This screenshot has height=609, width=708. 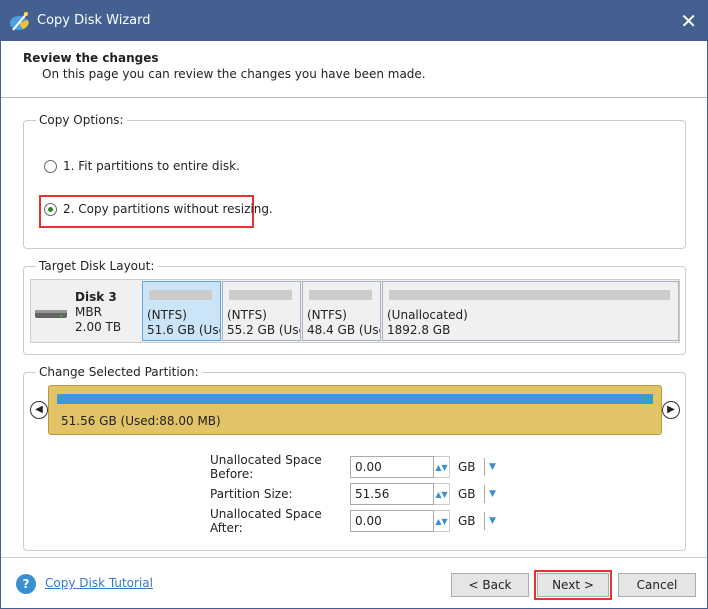 I want to click on field-label: Partition Size:, so click(x=251, y=494).